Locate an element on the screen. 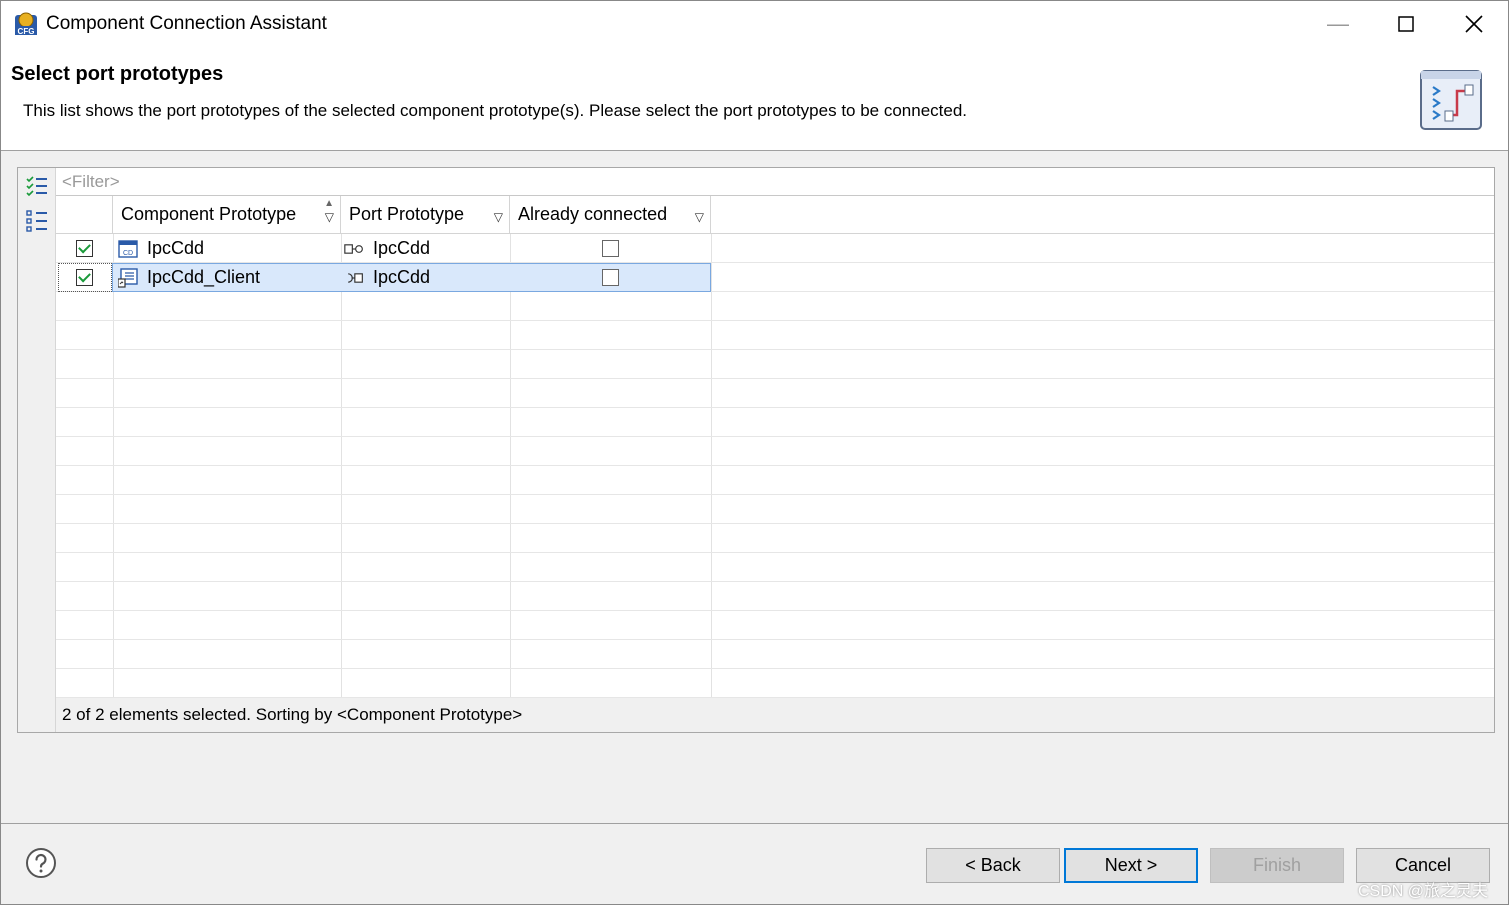  help-icon is located at coordinates (41, 863).